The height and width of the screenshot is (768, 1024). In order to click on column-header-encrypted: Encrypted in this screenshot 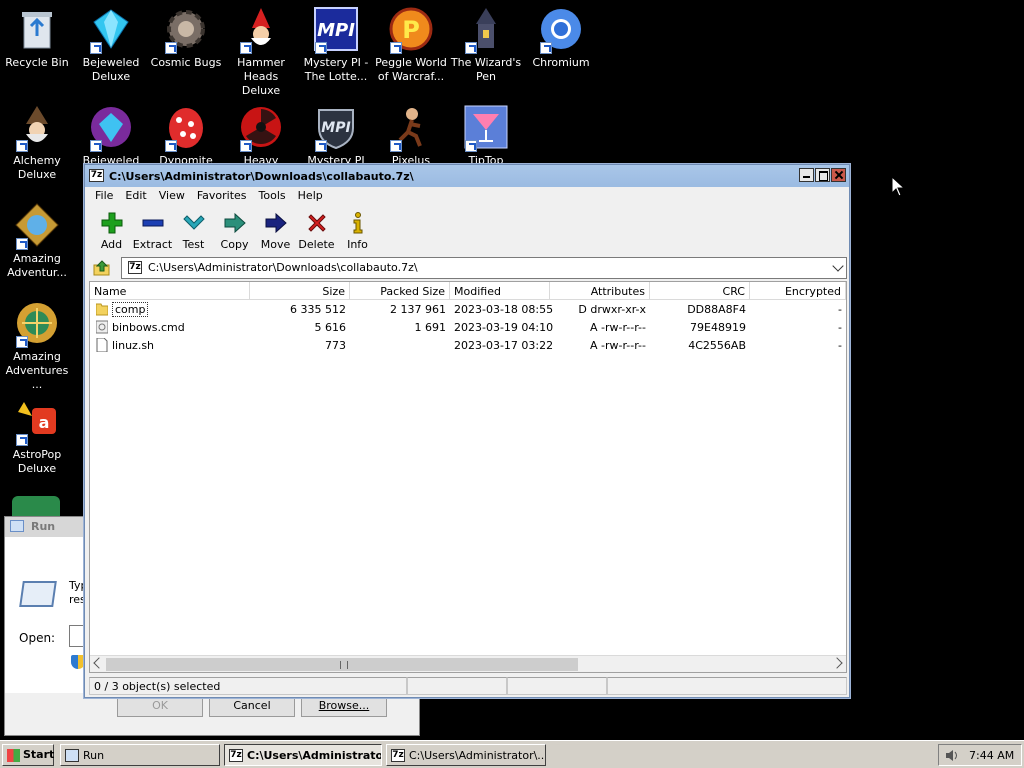, I will do `click(798, 291)`.